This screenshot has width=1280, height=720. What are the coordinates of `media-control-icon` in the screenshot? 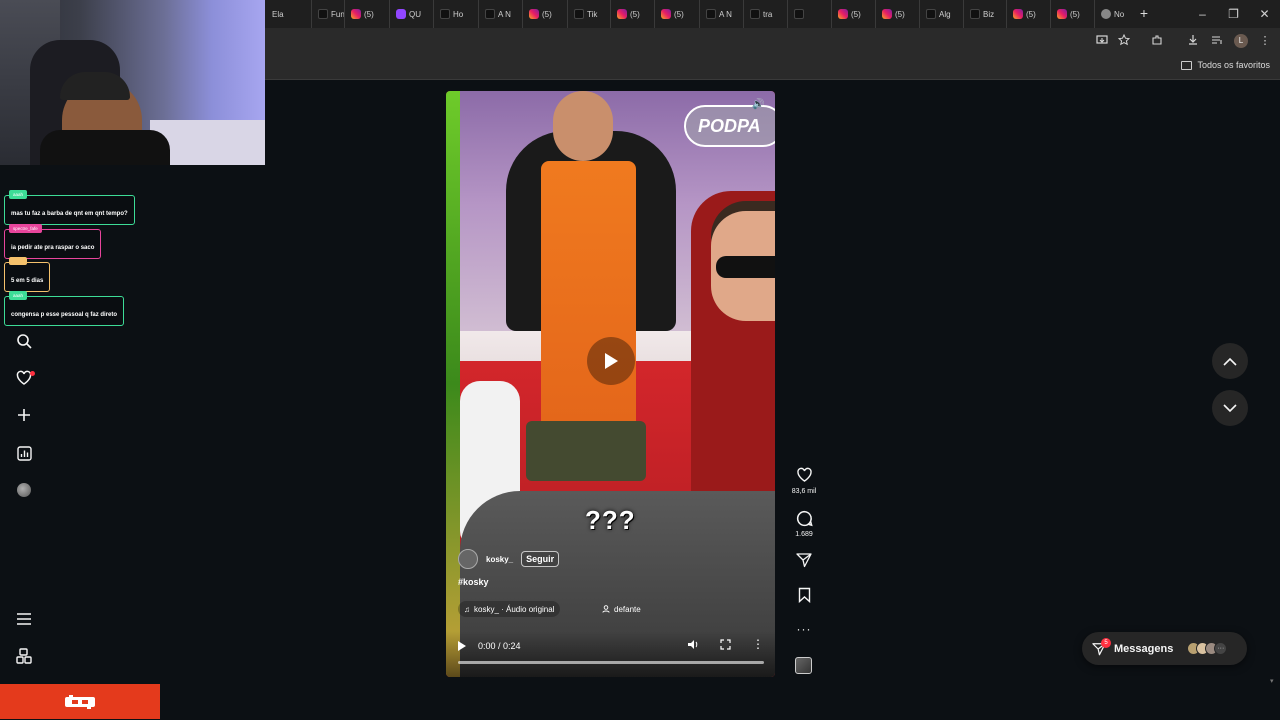 It's located at (1217, 41).